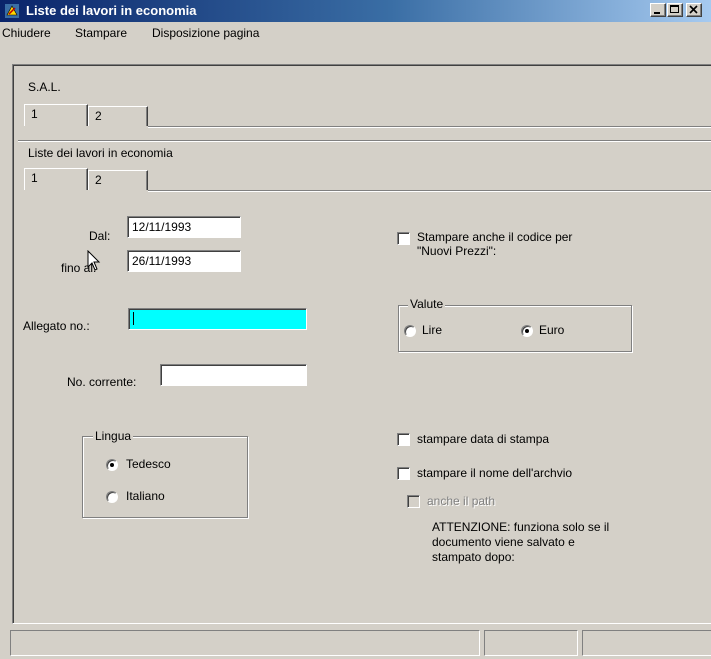 The width and height of the screenshot is (711, 659). I want to click on data-stampa-checkbox: stampare data di stampa, so click(527, 441).